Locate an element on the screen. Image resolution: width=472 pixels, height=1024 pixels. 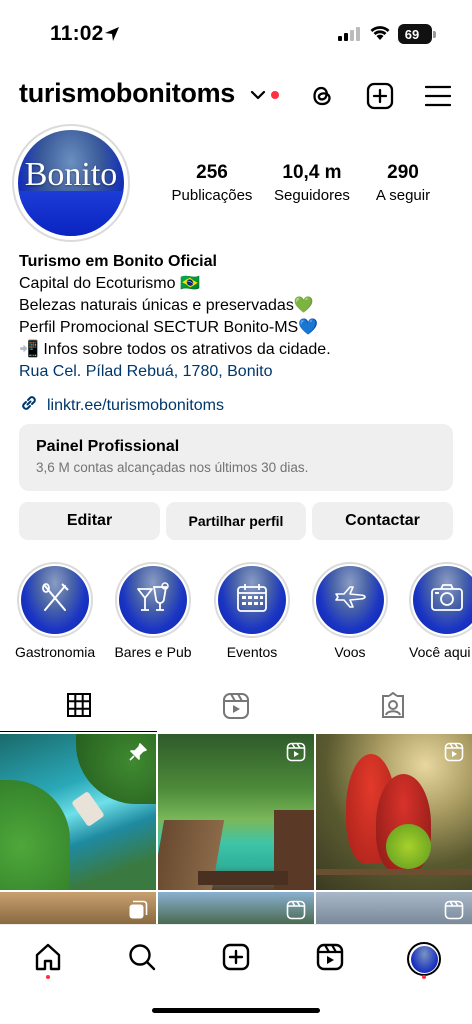
profile-link-text: linktr.ee/turismobonitoms is located at coordinates (135, 406).